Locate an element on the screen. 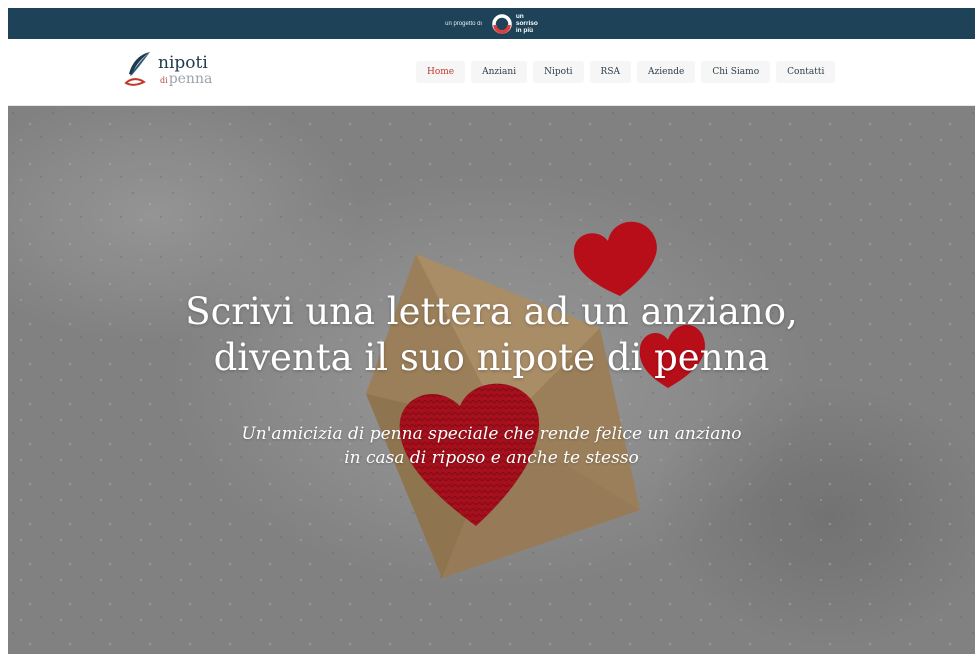 The image size is (978, 654). project-prefix: un progetto di is located at coordinates (463, 23).